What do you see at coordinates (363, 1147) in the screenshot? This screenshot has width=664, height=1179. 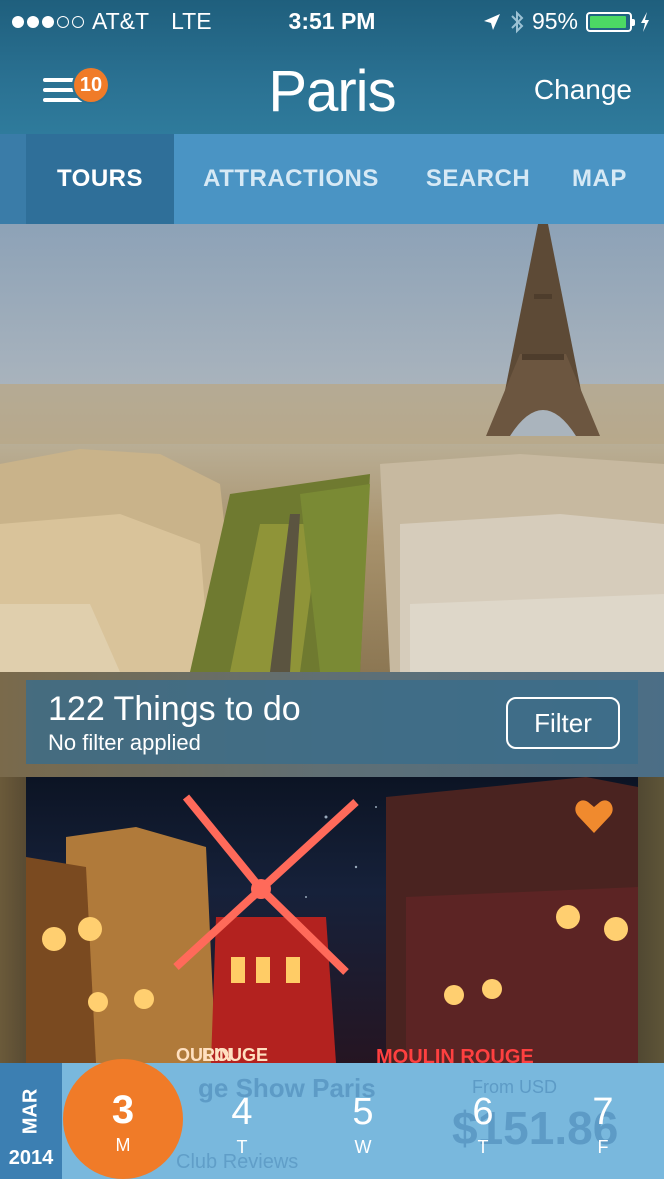 I see `day-letter: W` at bounding box center [363, 1147].